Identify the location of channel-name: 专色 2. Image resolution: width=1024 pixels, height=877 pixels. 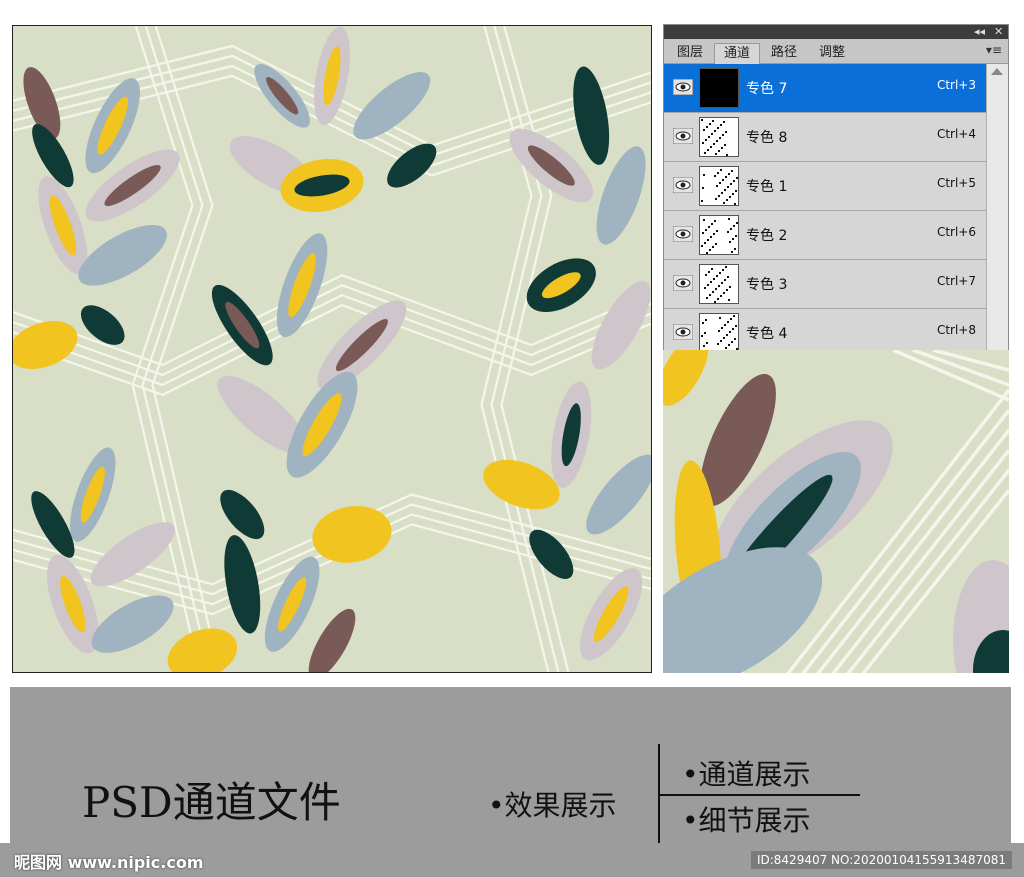
(767, 236).